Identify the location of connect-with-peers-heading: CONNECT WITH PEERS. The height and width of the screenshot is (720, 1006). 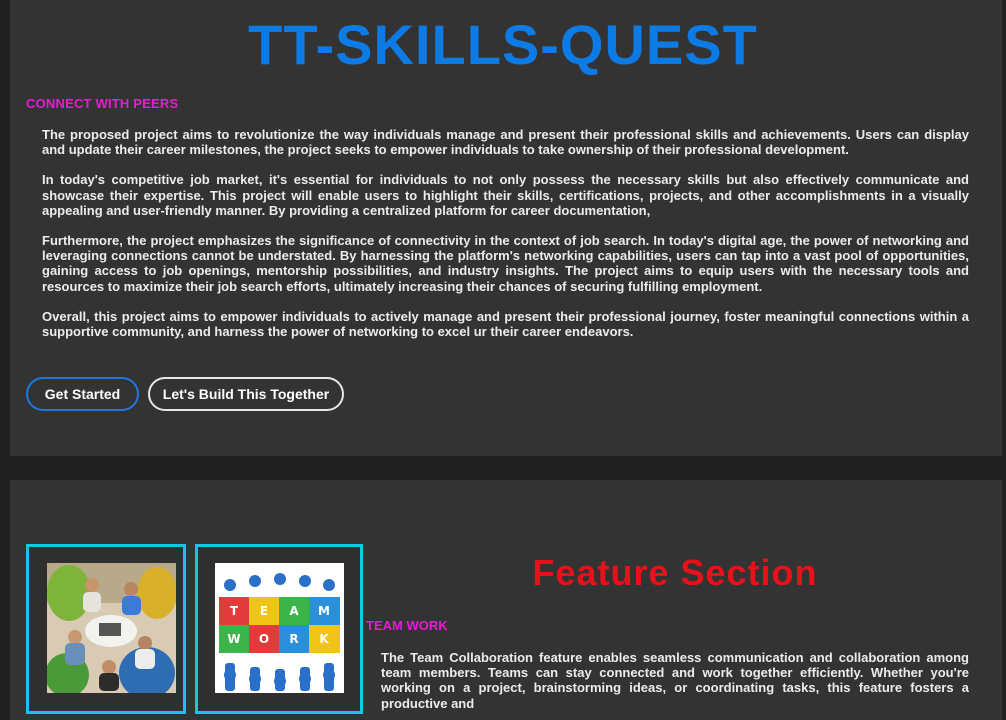
(102, 103).